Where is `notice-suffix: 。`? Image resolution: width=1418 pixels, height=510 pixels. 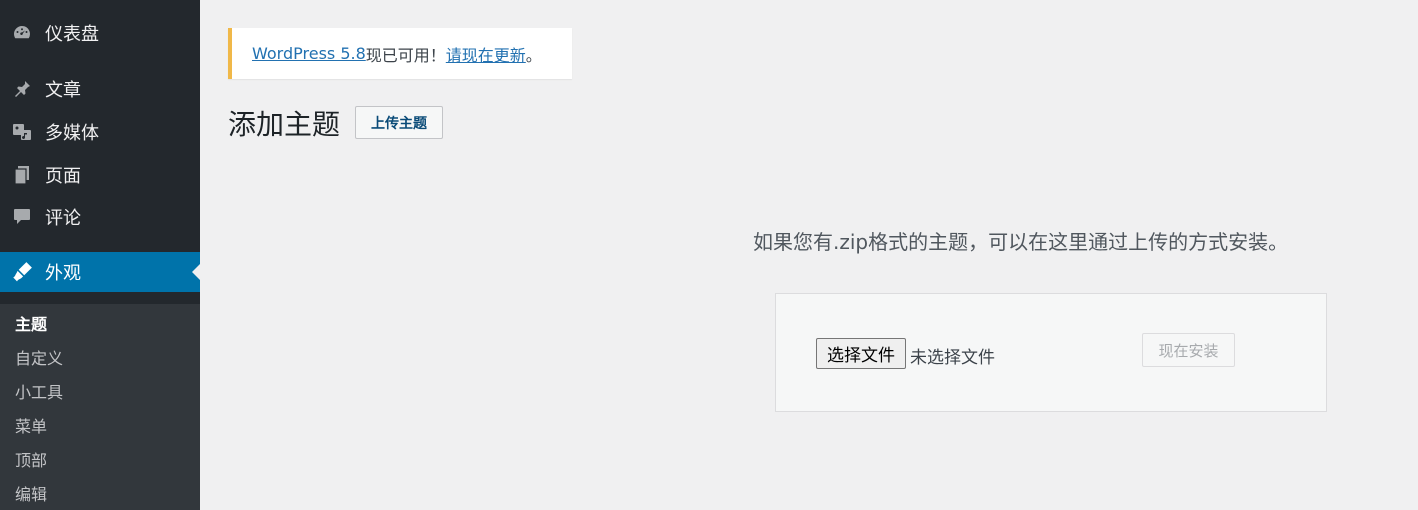
notice-suffix: 。 is located at coordinates (533, 55).